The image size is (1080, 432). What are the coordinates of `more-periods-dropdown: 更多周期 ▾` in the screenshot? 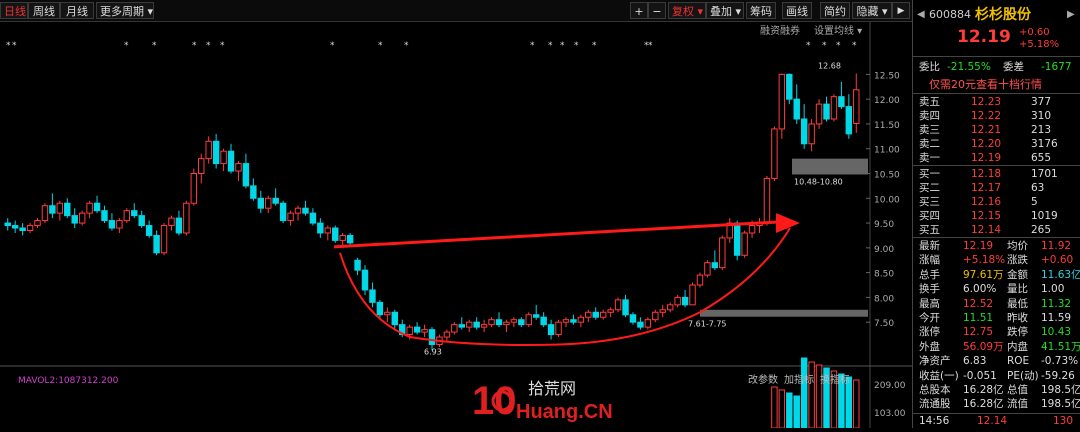 It's located at (125, 10).